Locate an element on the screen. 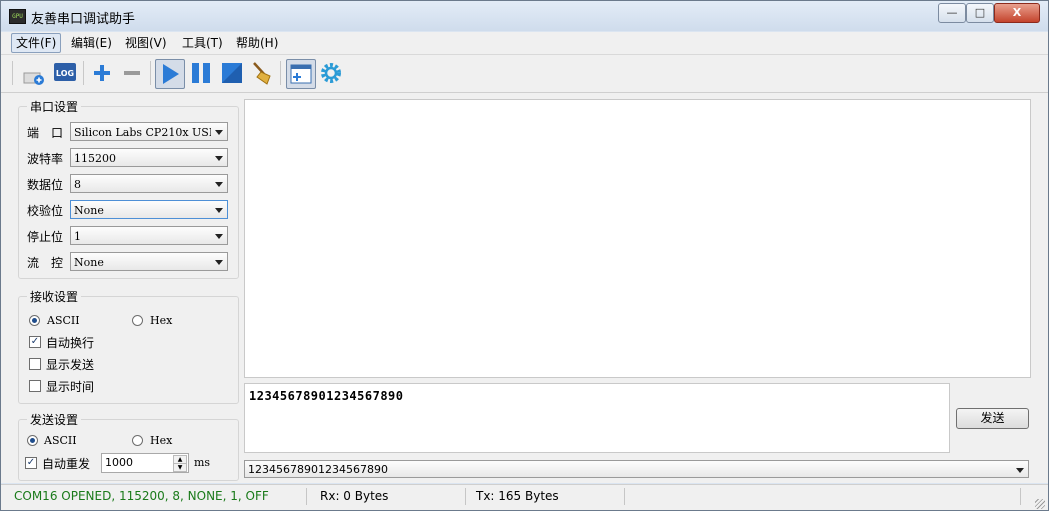 The width and height of the screenshot is (1049, 511). auto-newline-label: 自动换行 is located at coordinates (70, 342).